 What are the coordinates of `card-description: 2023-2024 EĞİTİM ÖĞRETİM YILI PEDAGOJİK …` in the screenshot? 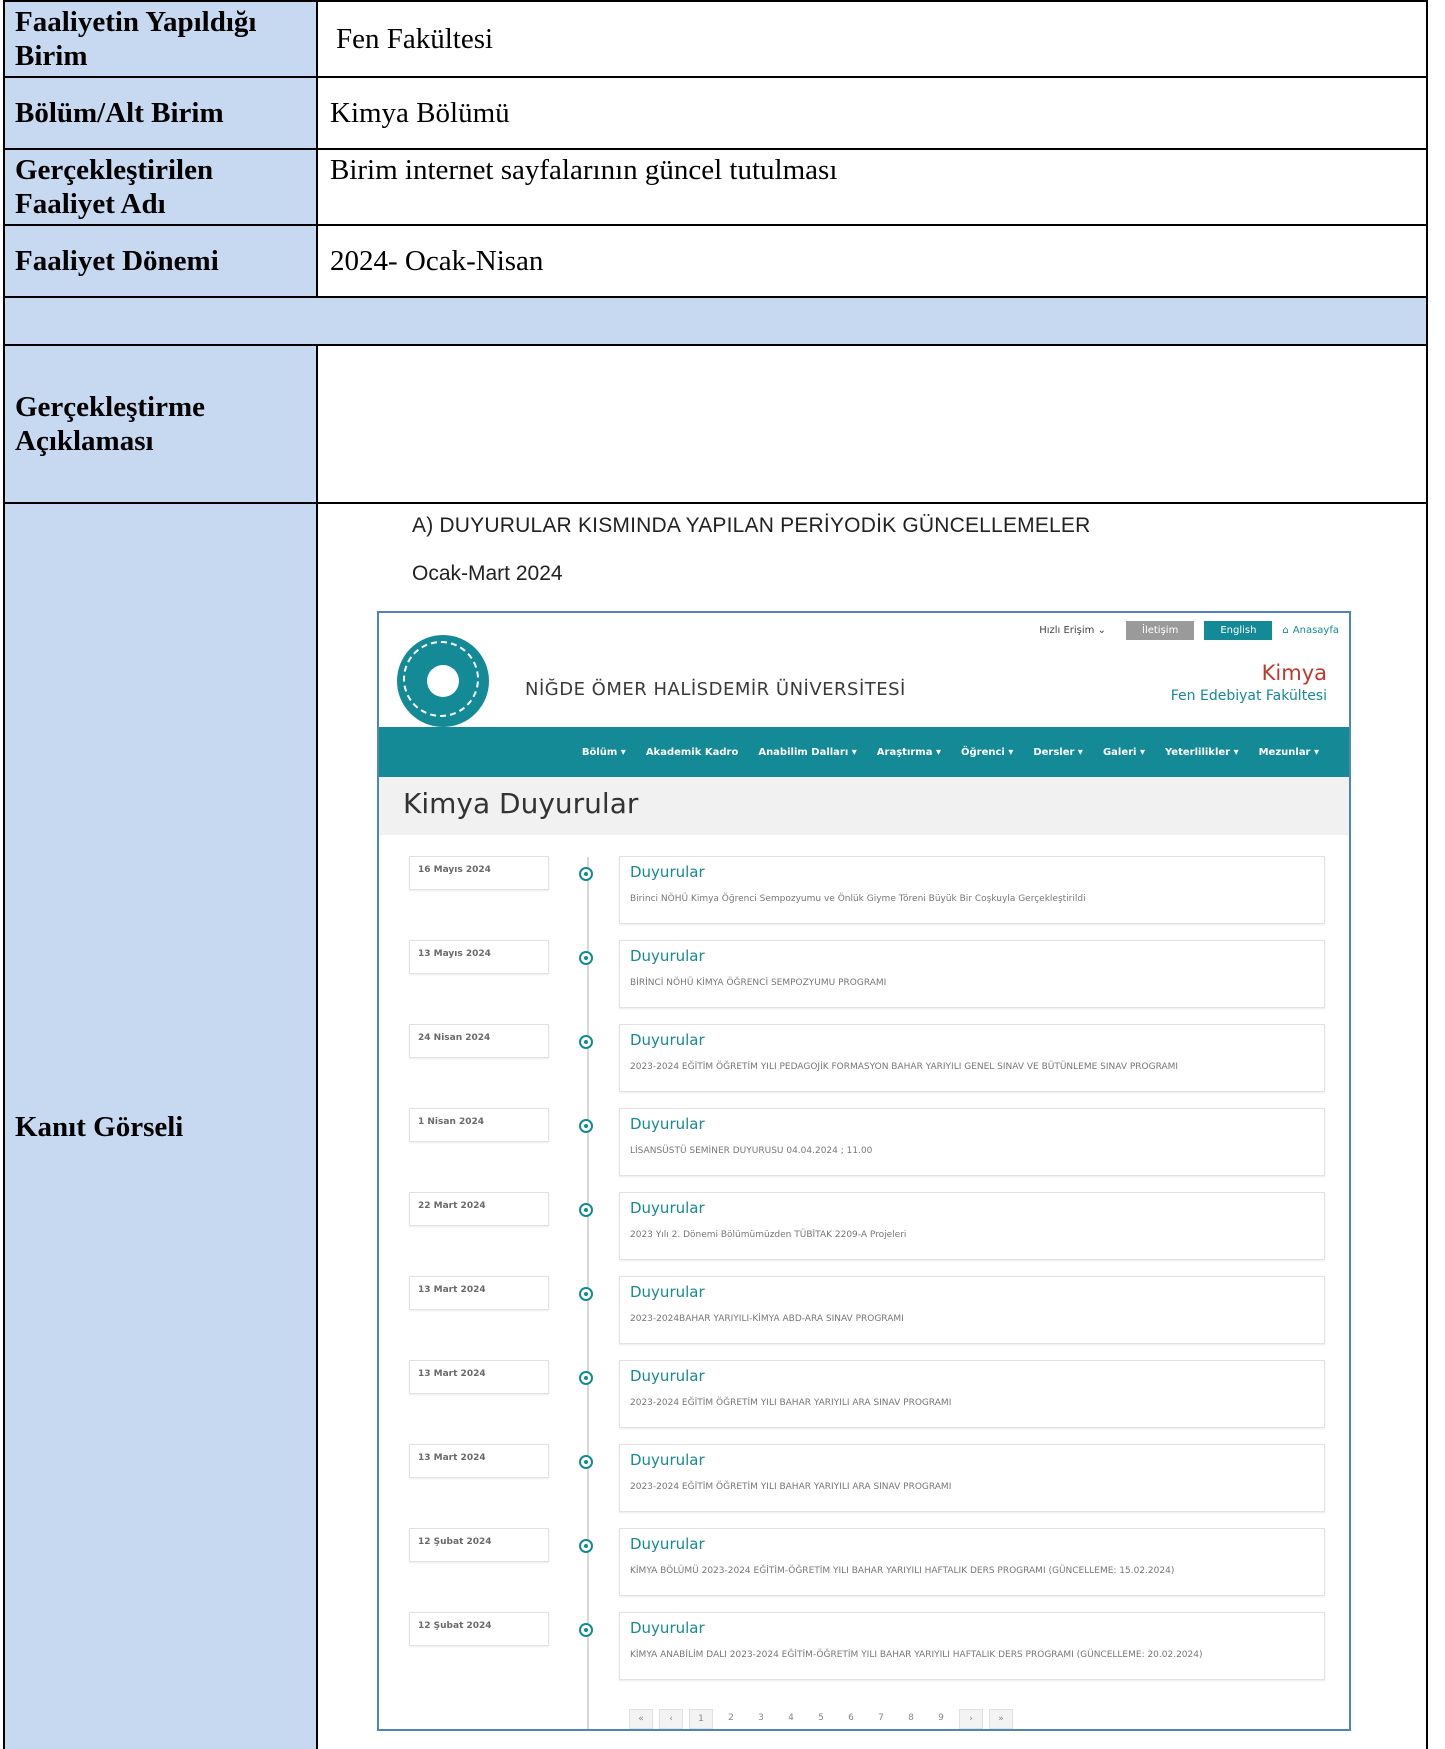 It's located at (904, 1067).